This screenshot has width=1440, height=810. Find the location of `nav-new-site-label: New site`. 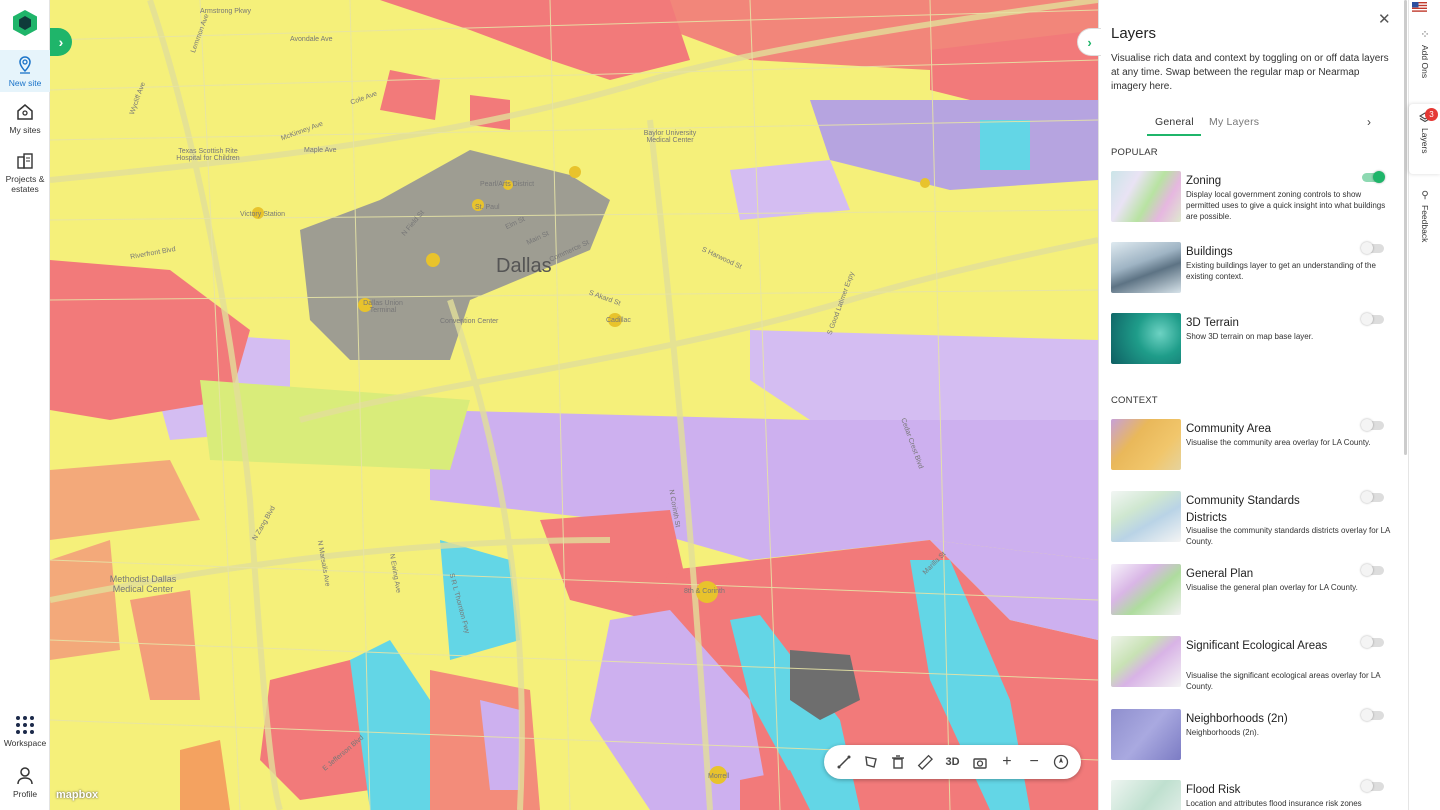

nav-new-site-label: New site is located at coordinates (25, 83).